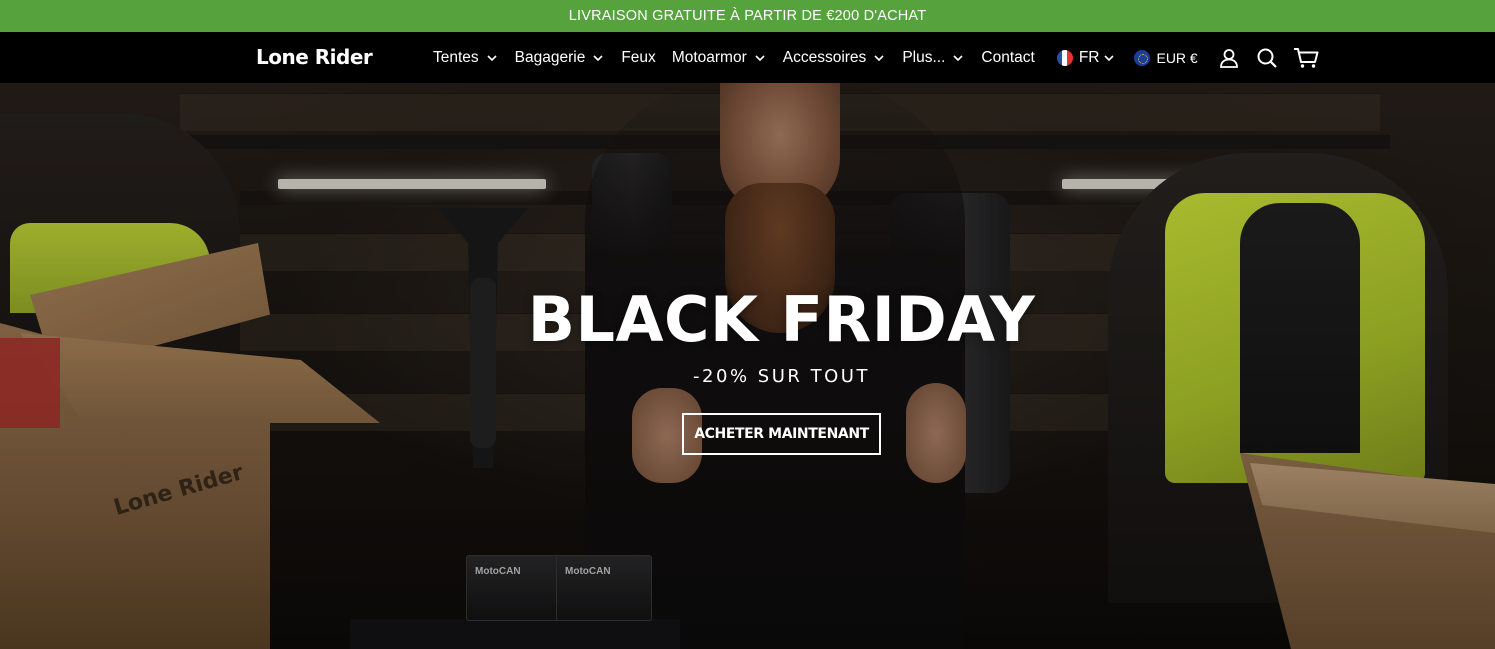 The height and width of the screenshot is (649, 1495). What do you see at coordinates (781, 319) in the screenshot?
I see `hero-title: BLACK FRIDAY` at bounding box center [781, 319].